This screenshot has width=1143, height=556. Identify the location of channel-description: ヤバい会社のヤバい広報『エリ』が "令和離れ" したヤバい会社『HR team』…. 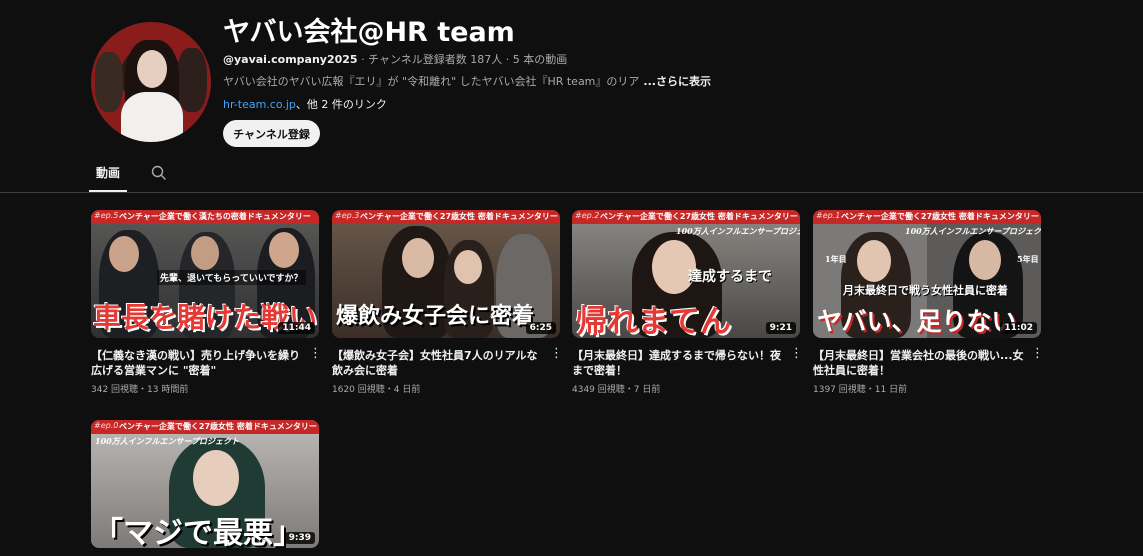
(467, 81).